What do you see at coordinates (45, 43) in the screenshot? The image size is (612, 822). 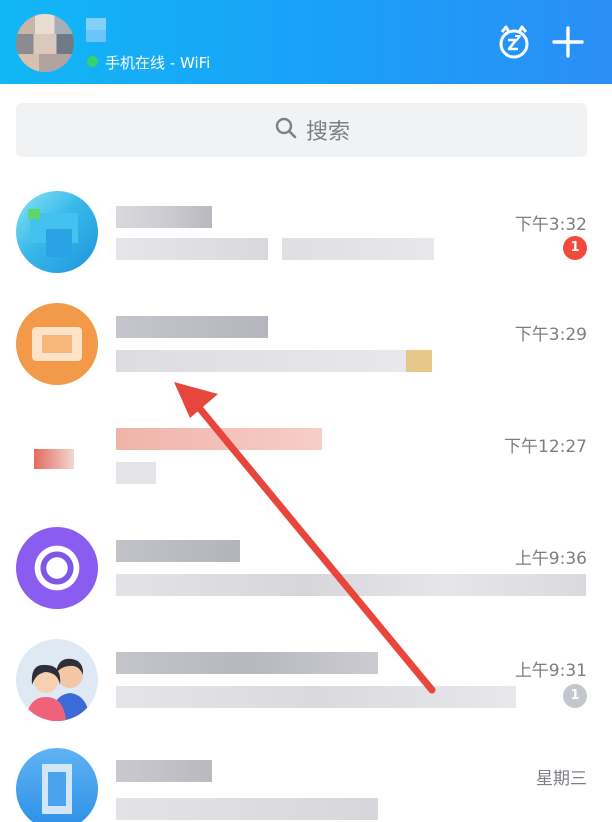 I see `my-avatar` at bounding box center [45, 43].